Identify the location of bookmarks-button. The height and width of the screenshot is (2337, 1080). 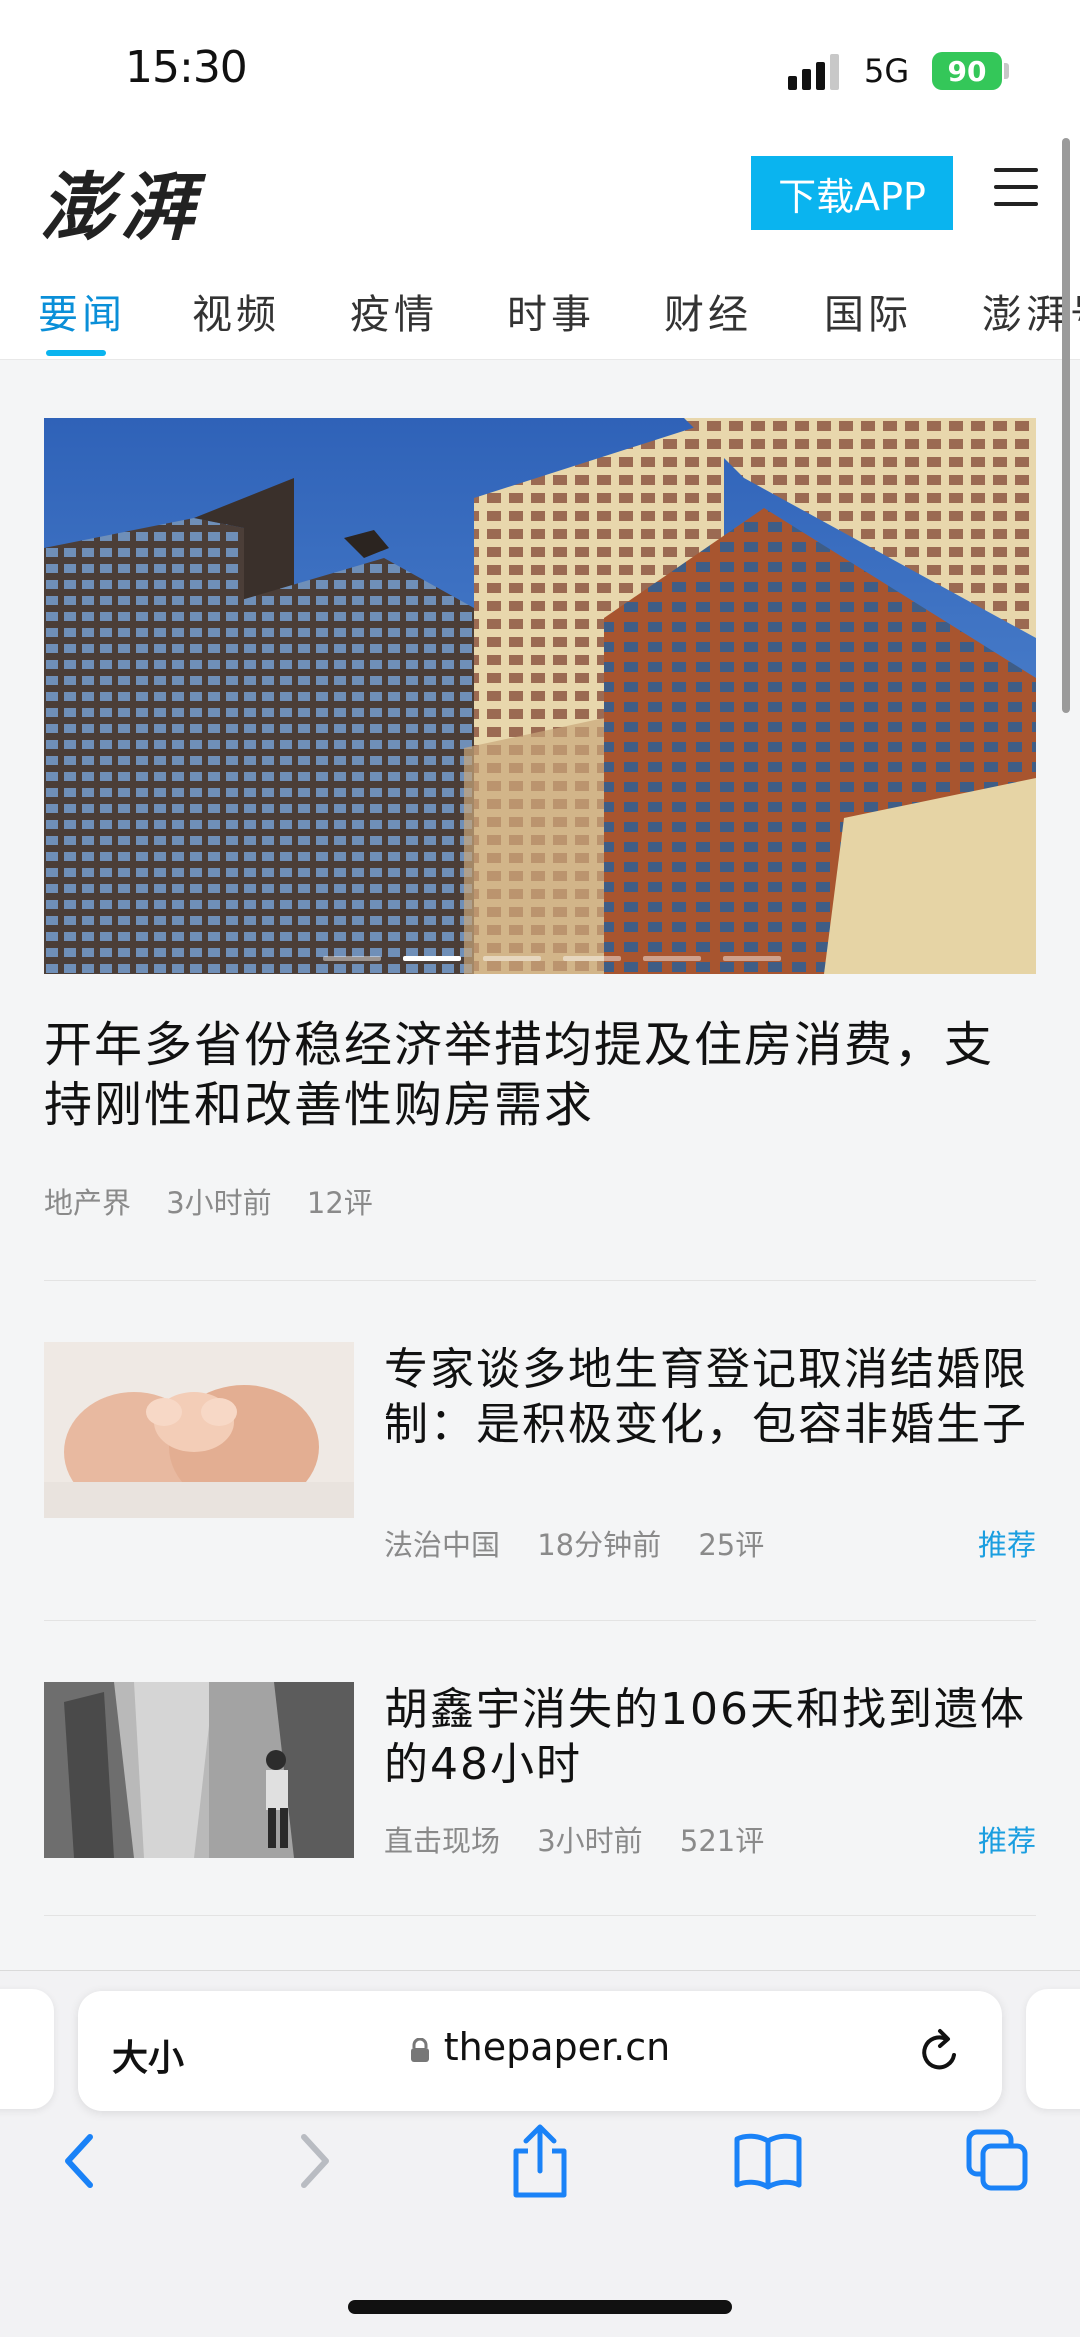
(768, 2161).